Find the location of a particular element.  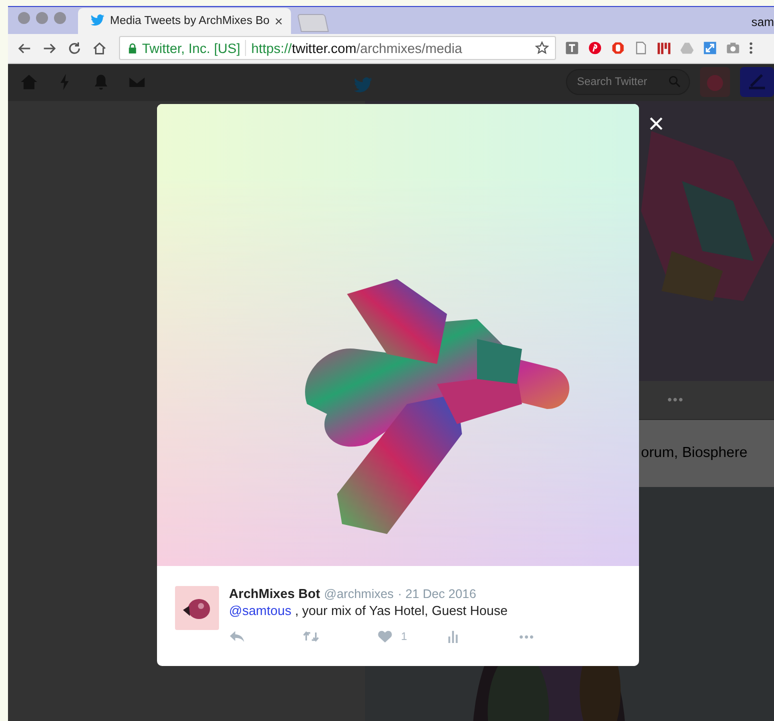

like-count: 1 is located at coordinates (404, 636).